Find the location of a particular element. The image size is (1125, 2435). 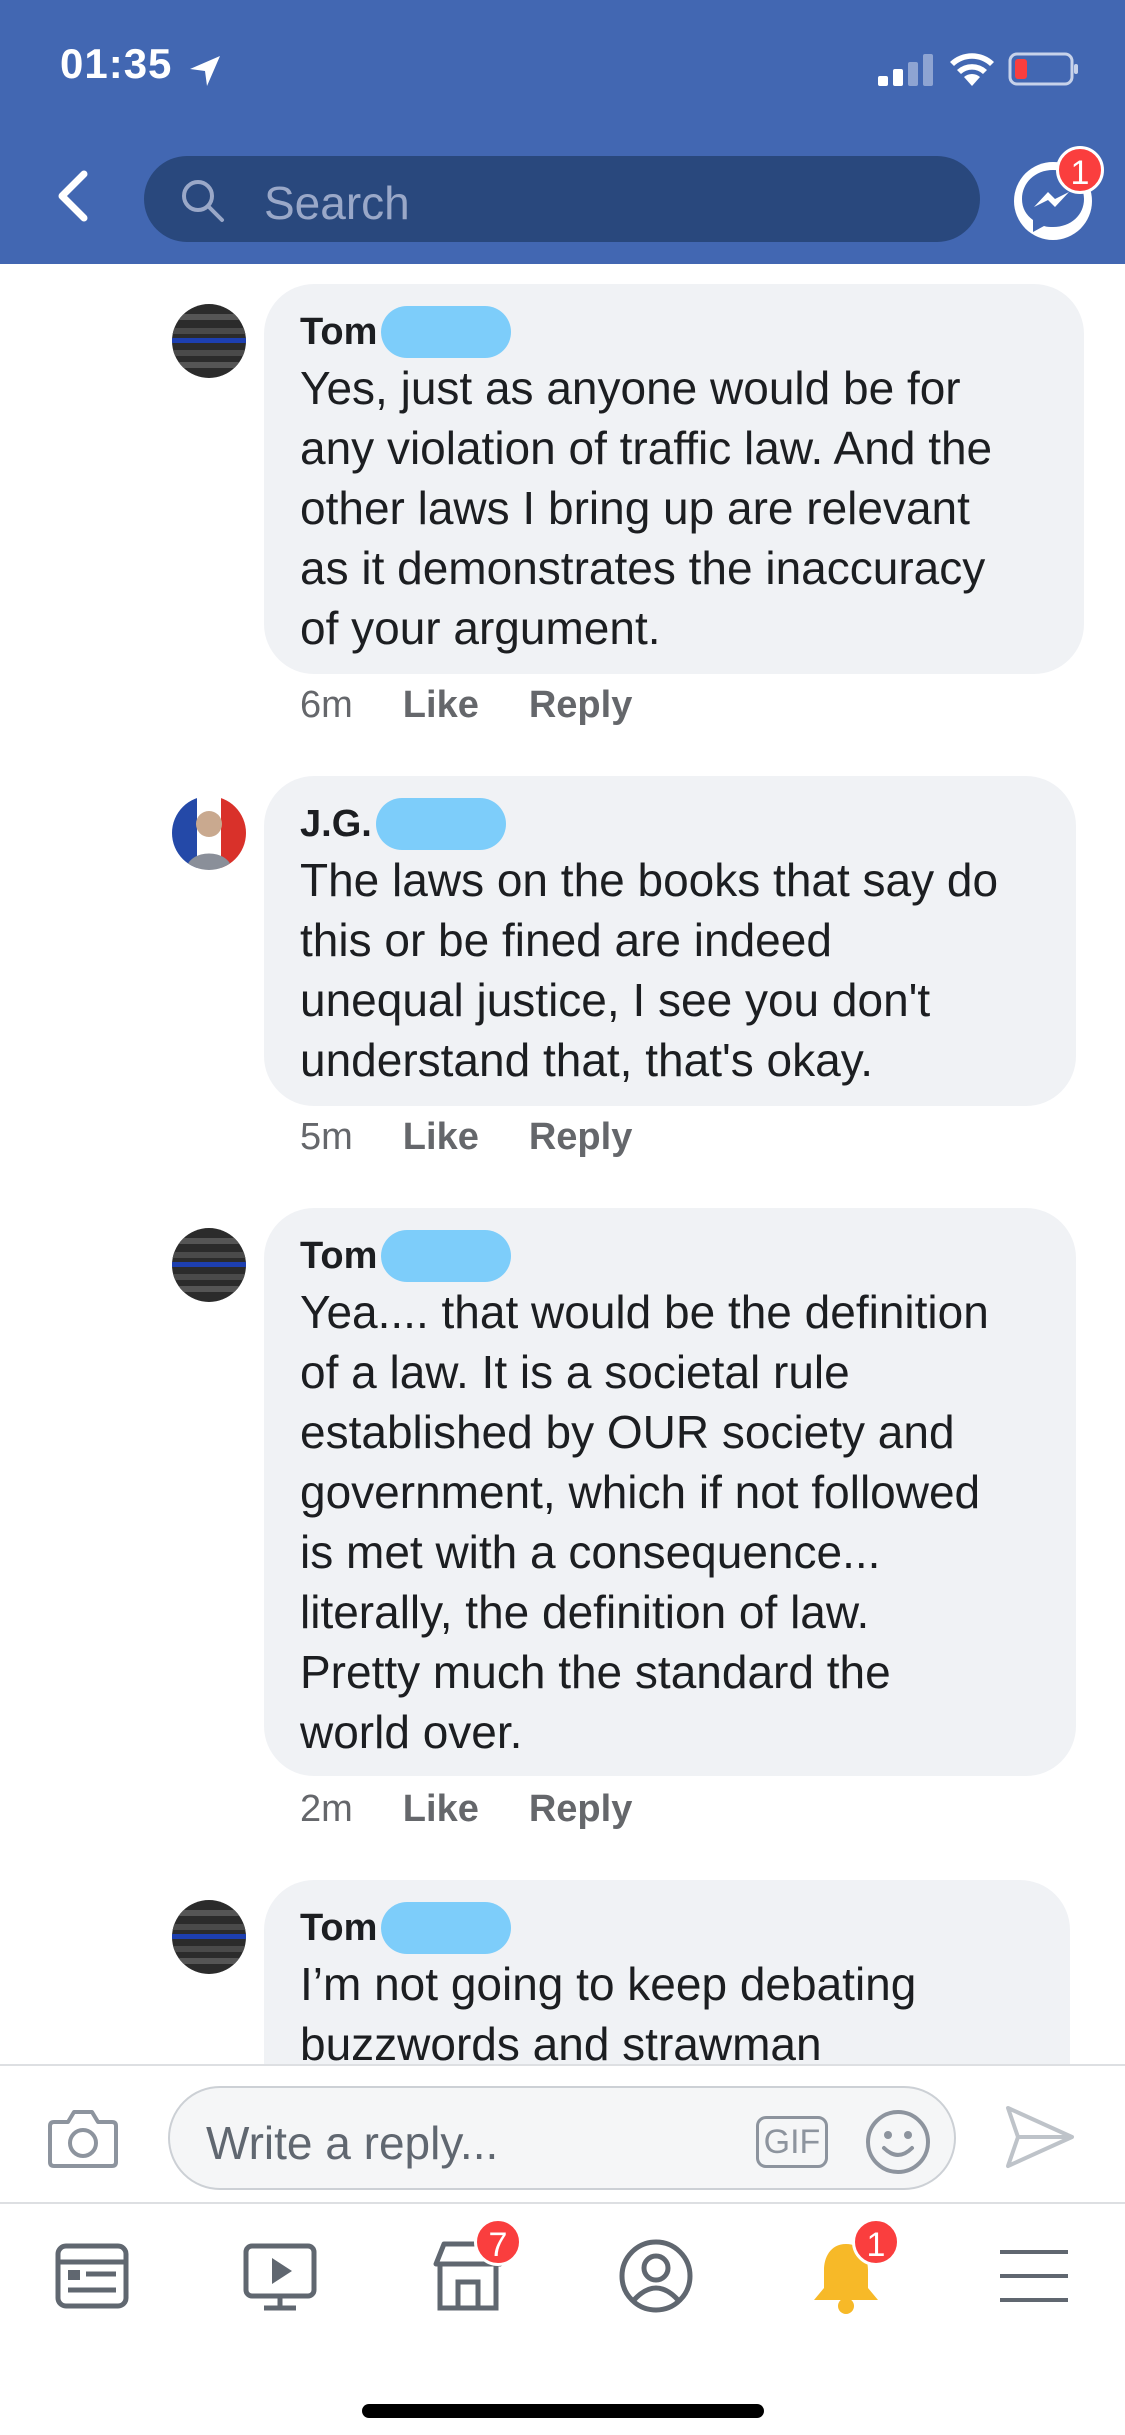

location-arrow-icon is located at coordinates (205, 71).